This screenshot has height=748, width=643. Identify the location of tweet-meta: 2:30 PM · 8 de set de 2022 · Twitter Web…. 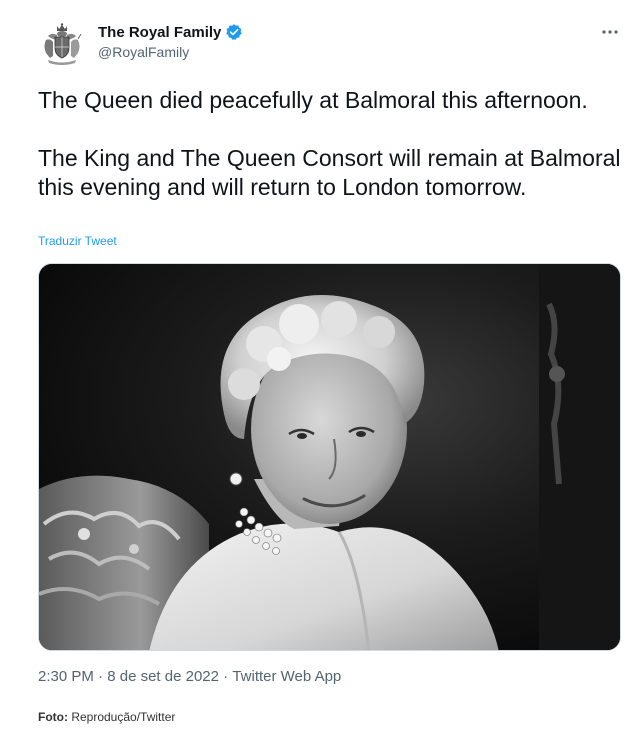
(189, 676).